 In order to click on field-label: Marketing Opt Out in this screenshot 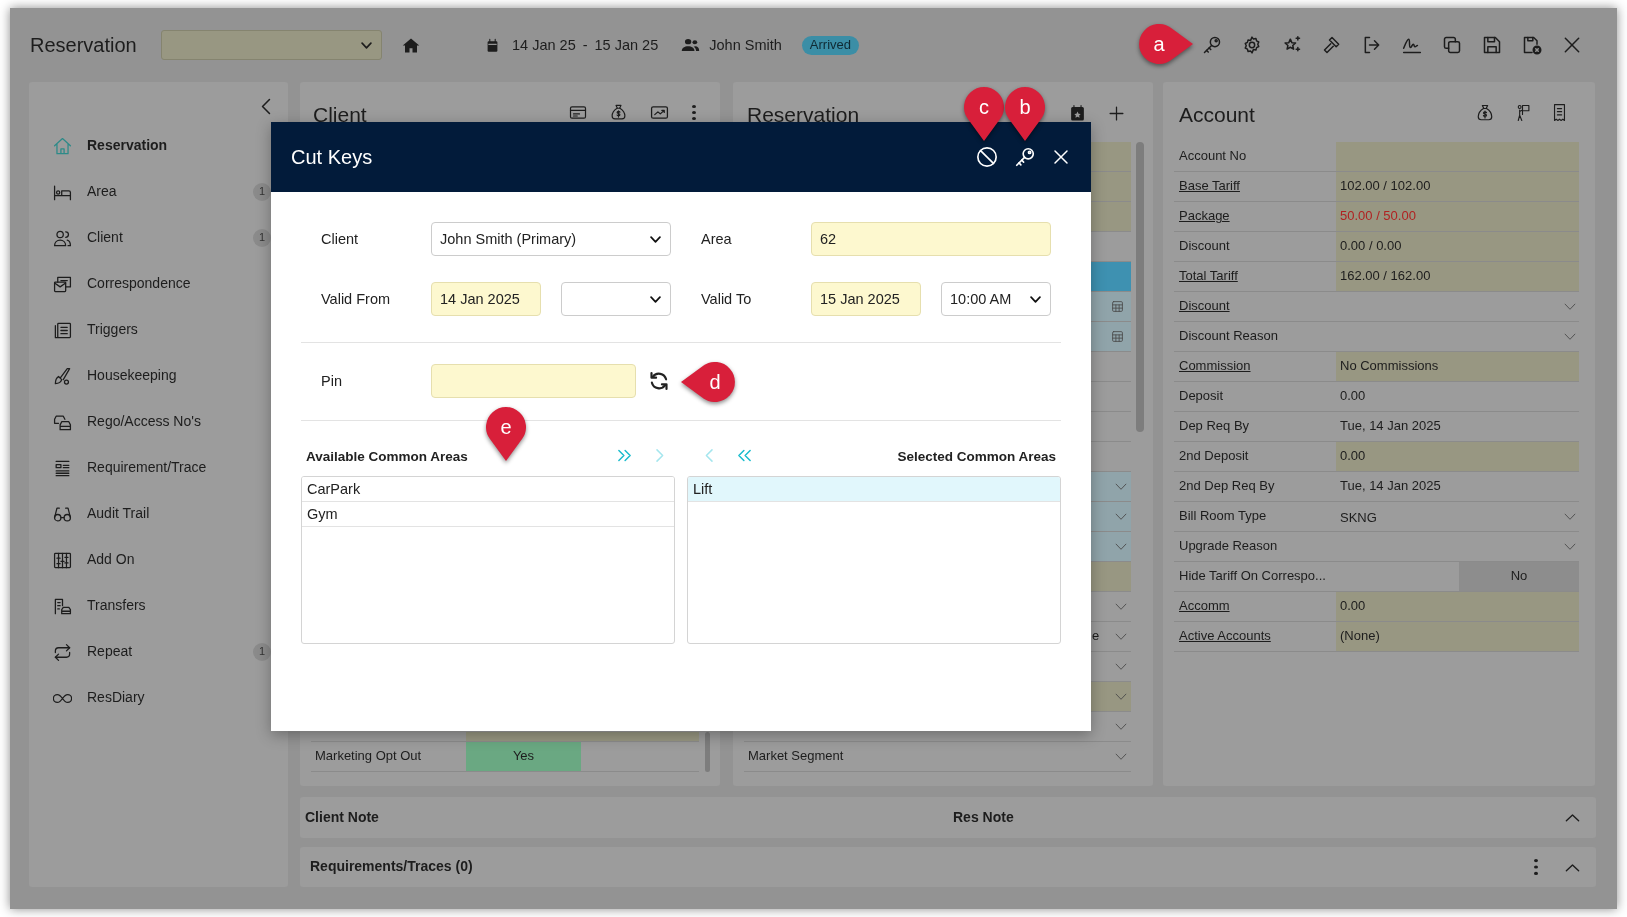, I will do `click(368, 756)`.